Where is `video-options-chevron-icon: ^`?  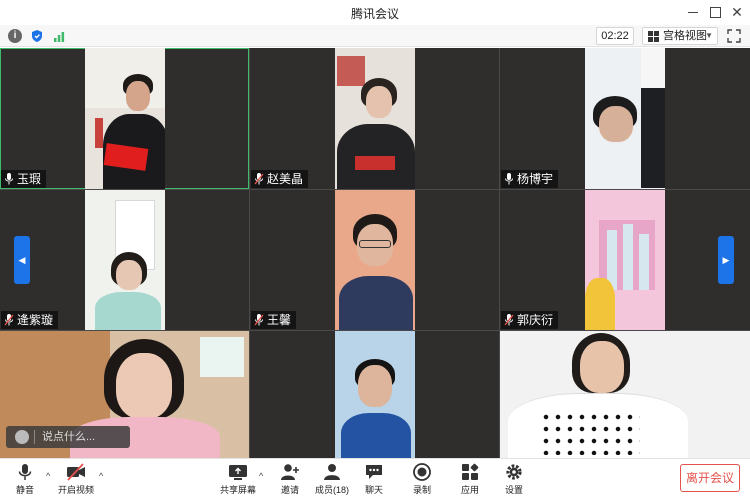
video-options-chevron-icon: ^ is located at coordinates (101, 476).